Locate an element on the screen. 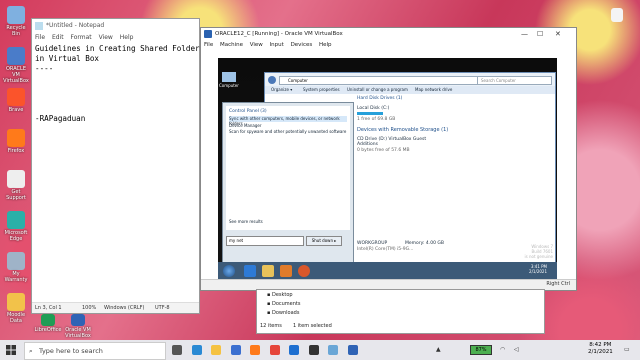 This screenshot has width=640, height=360. windows-start-icon is located at coordinates (11, 350).